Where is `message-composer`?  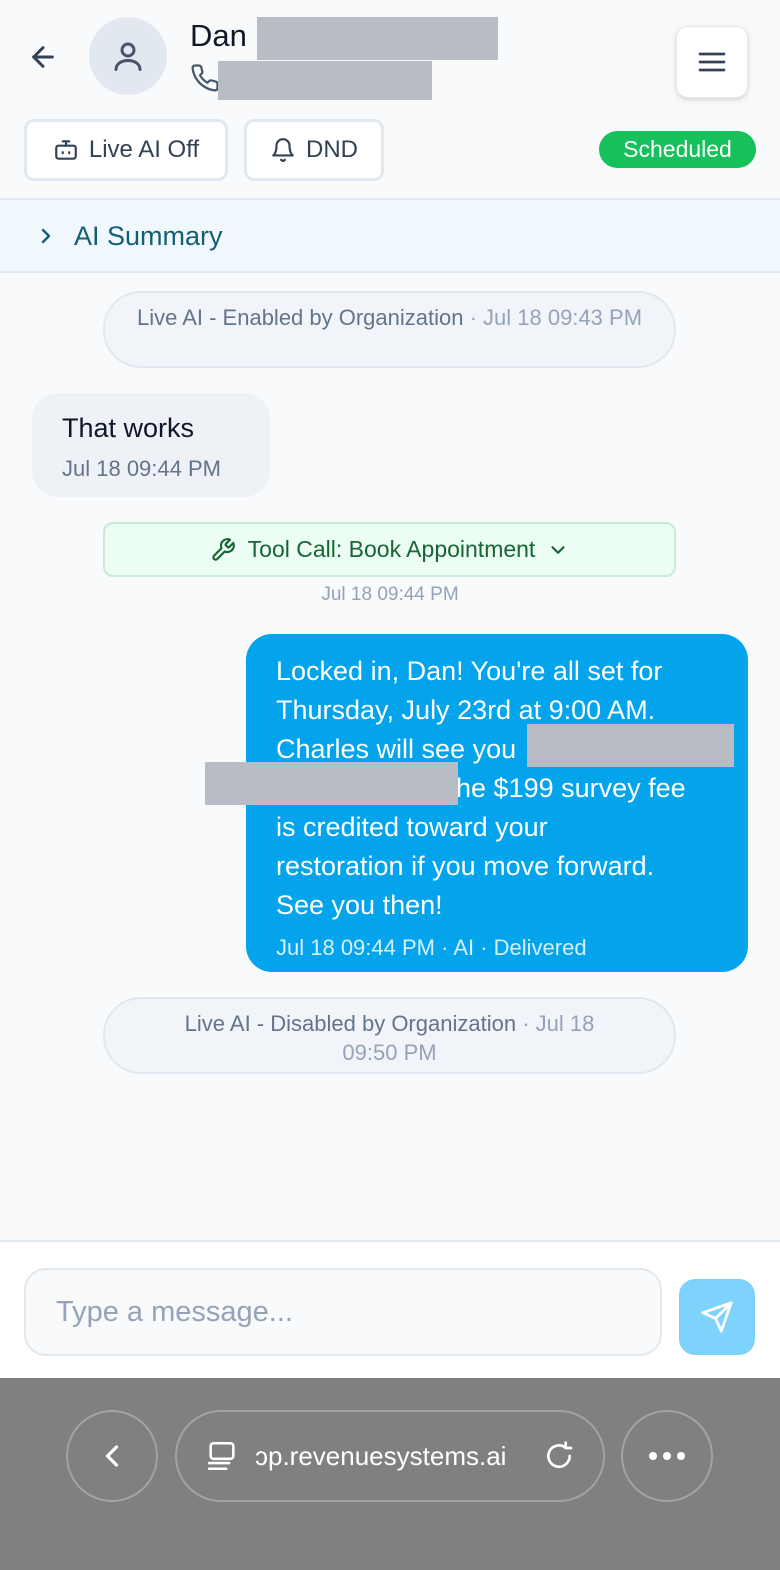
message-composer is located at coordinates (390, 1309).